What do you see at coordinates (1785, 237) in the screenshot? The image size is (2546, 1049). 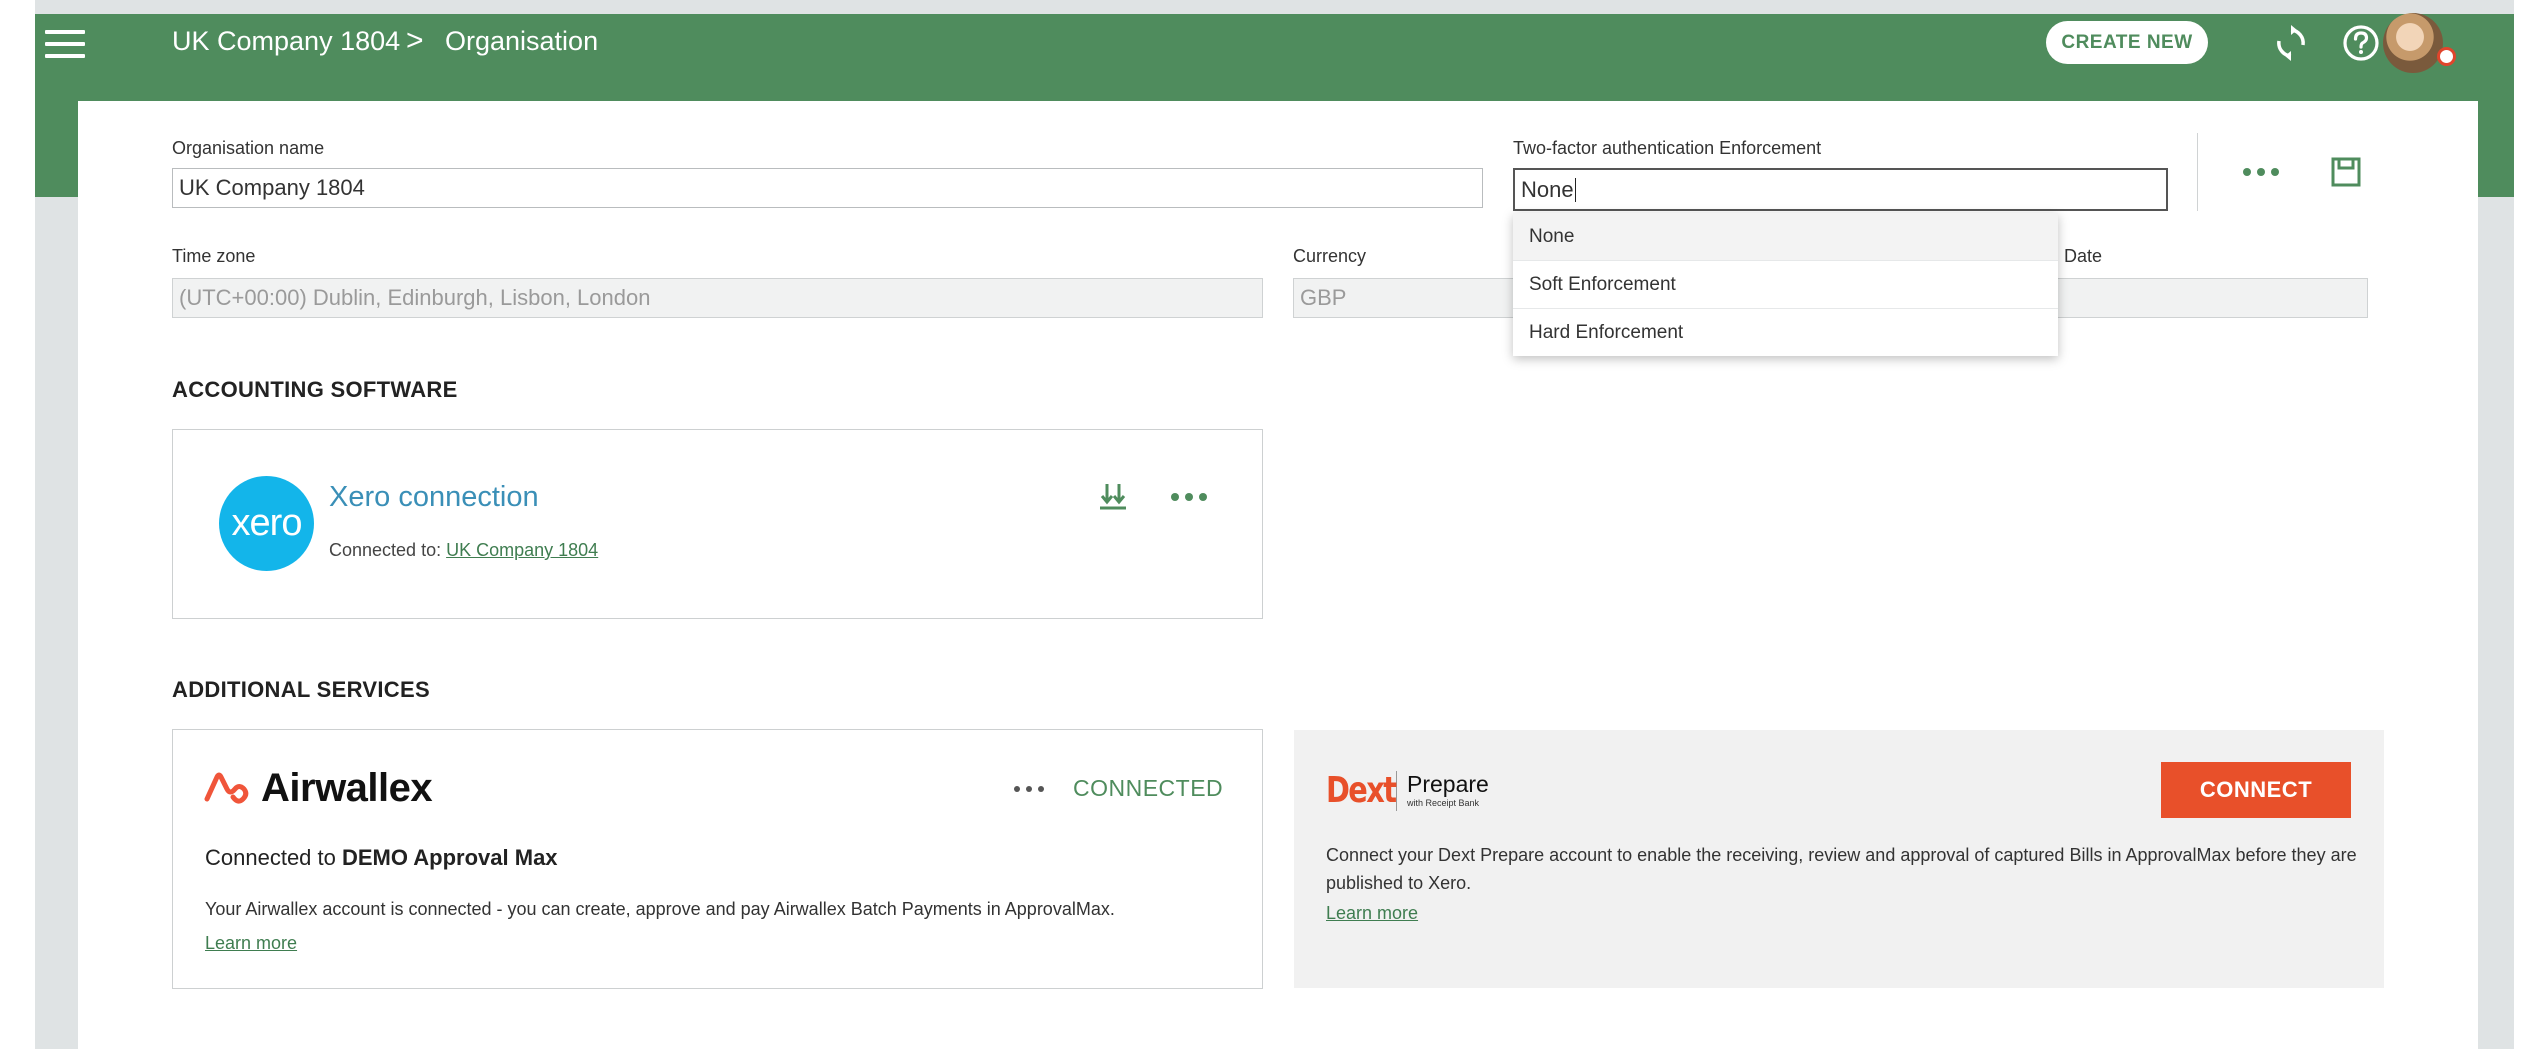 I see `tfa-option-none: None` at bounding box center [1785, 237].